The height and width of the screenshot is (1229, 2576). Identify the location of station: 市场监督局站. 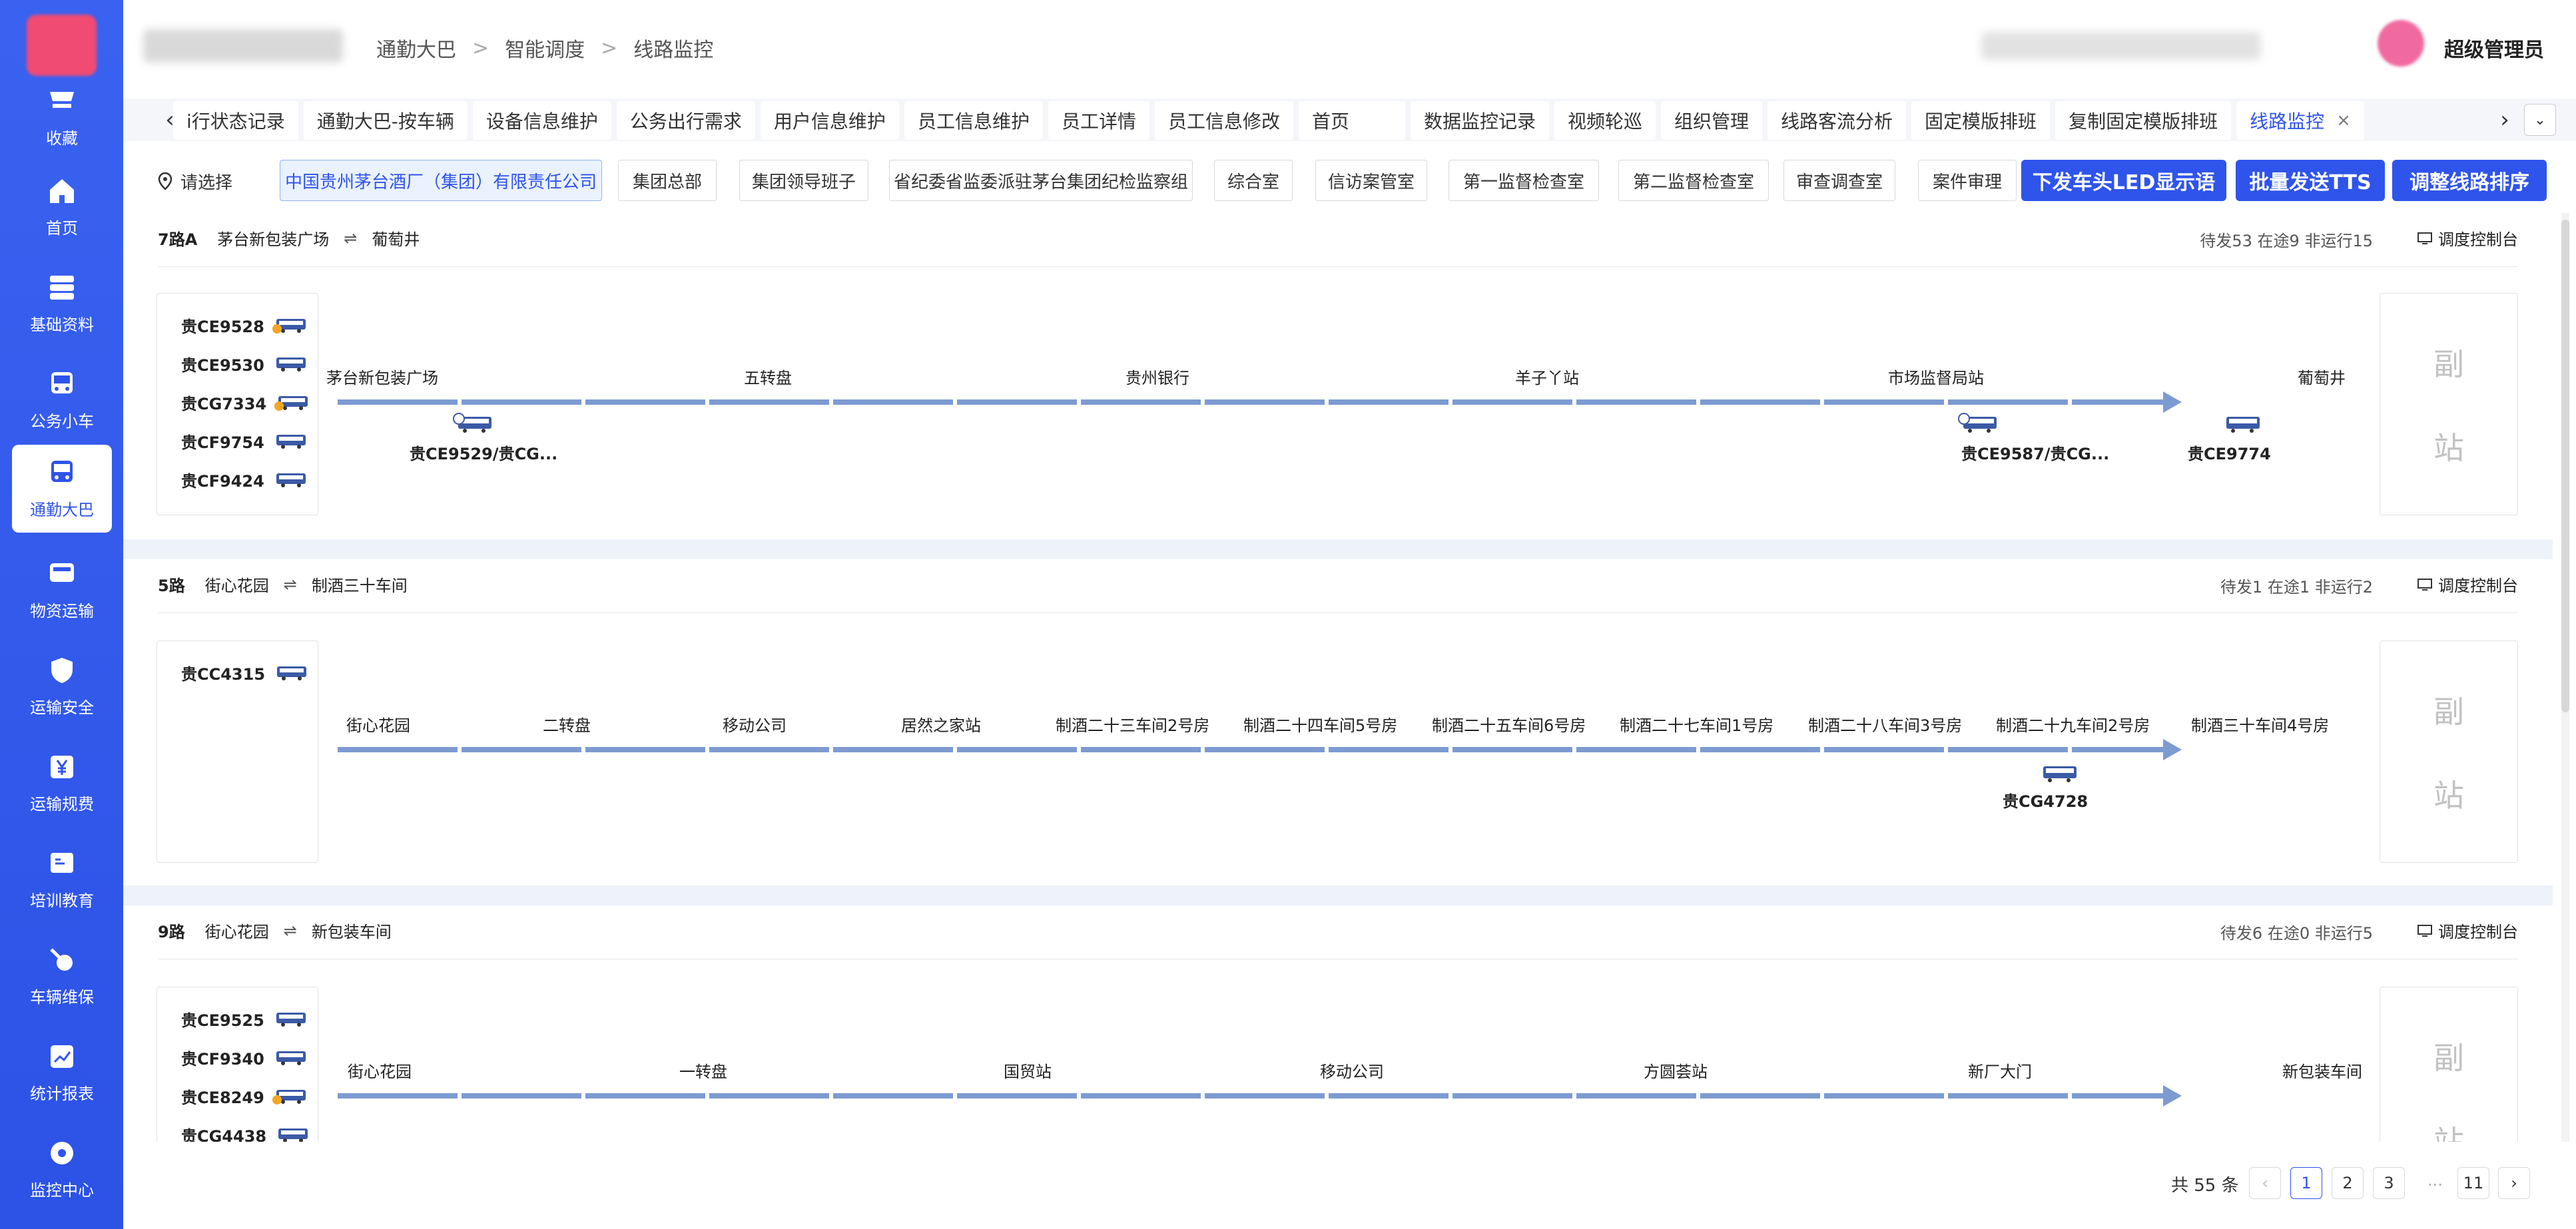
(1936, 376).